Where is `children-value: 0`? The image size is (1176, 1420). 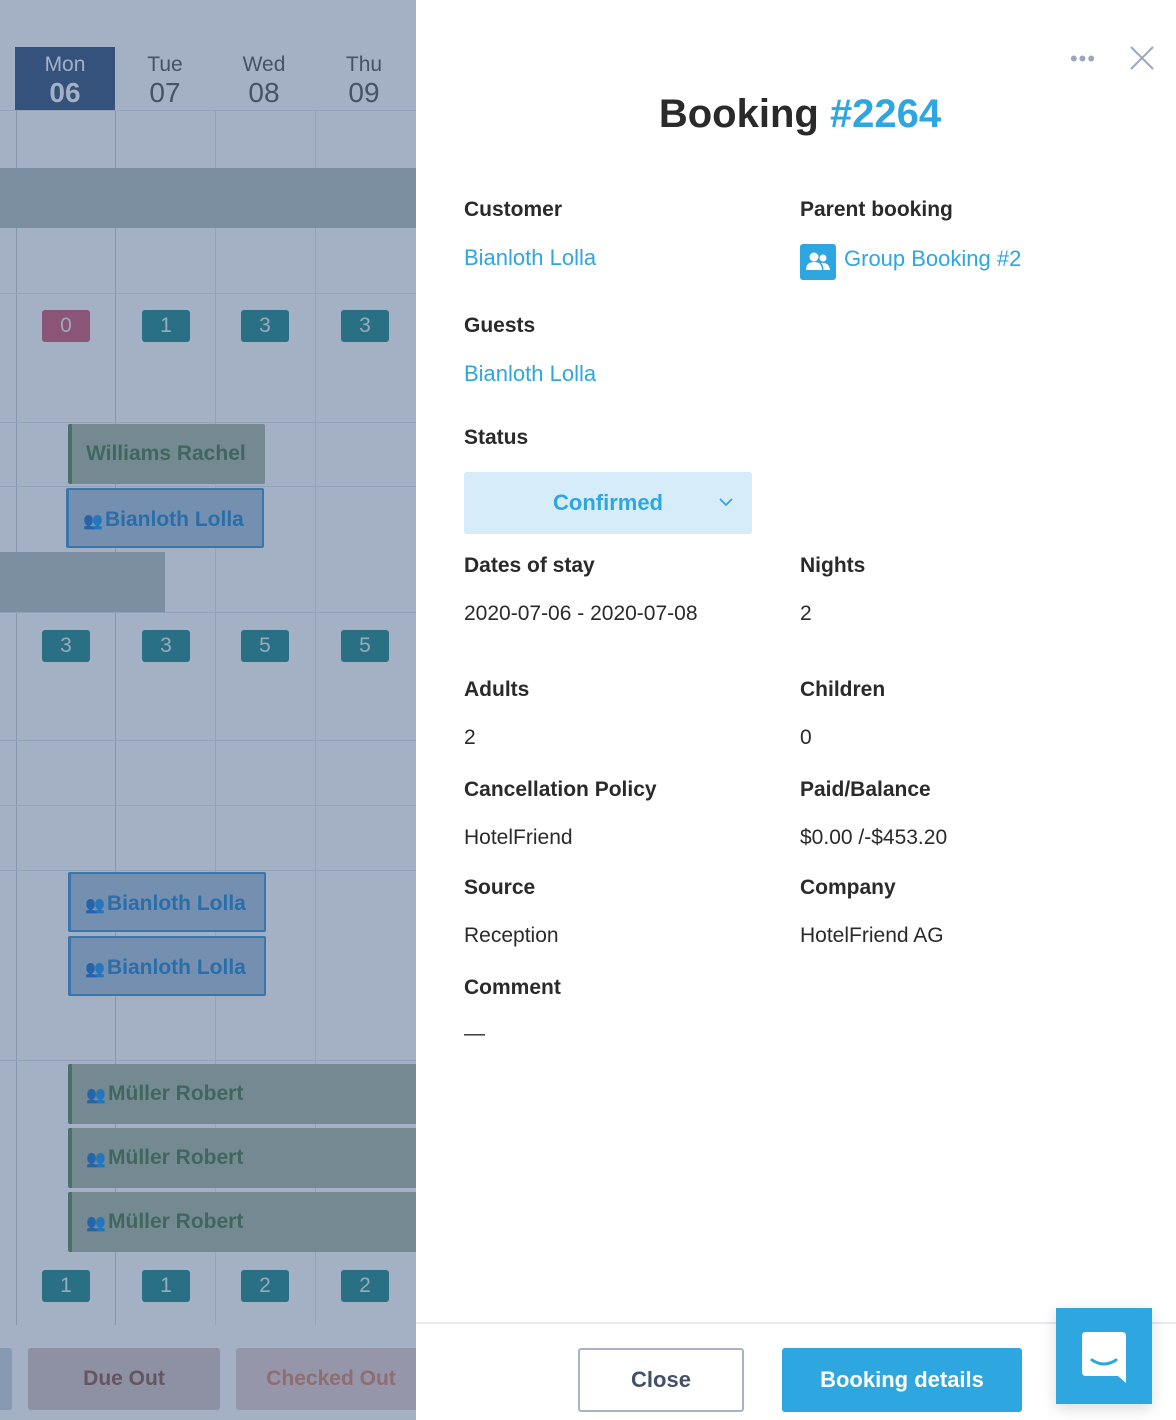
children-value: 0 is located at coordinates (806, 737).